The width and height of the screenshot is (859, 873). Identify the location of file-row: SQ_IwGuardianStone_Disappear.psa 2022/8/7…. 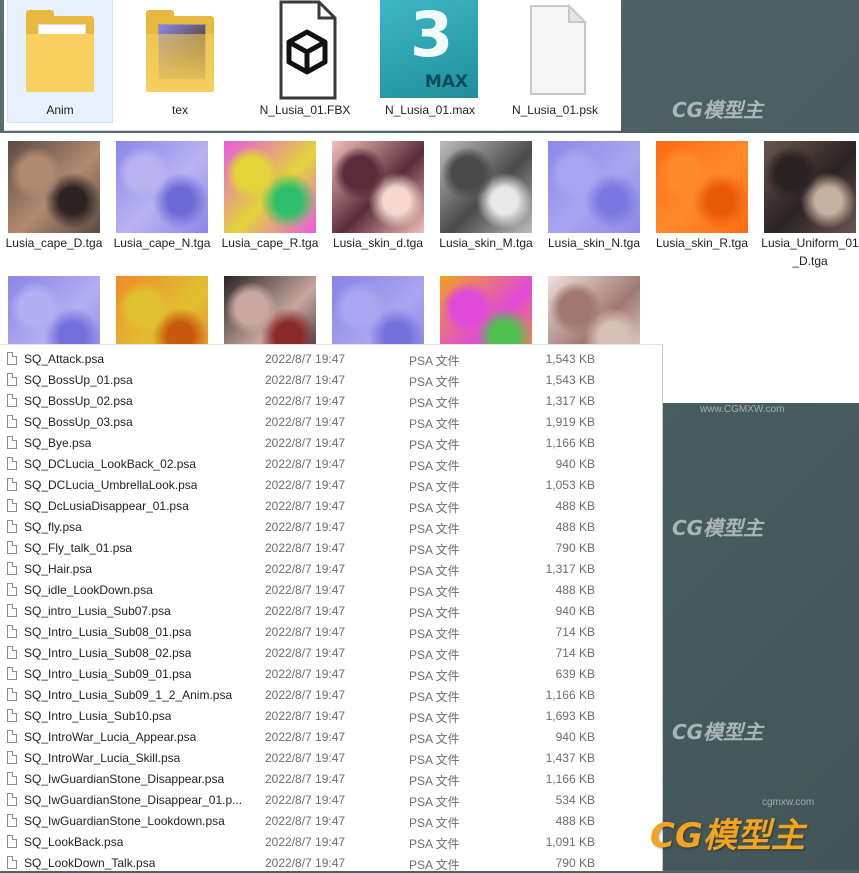
(331, 778).